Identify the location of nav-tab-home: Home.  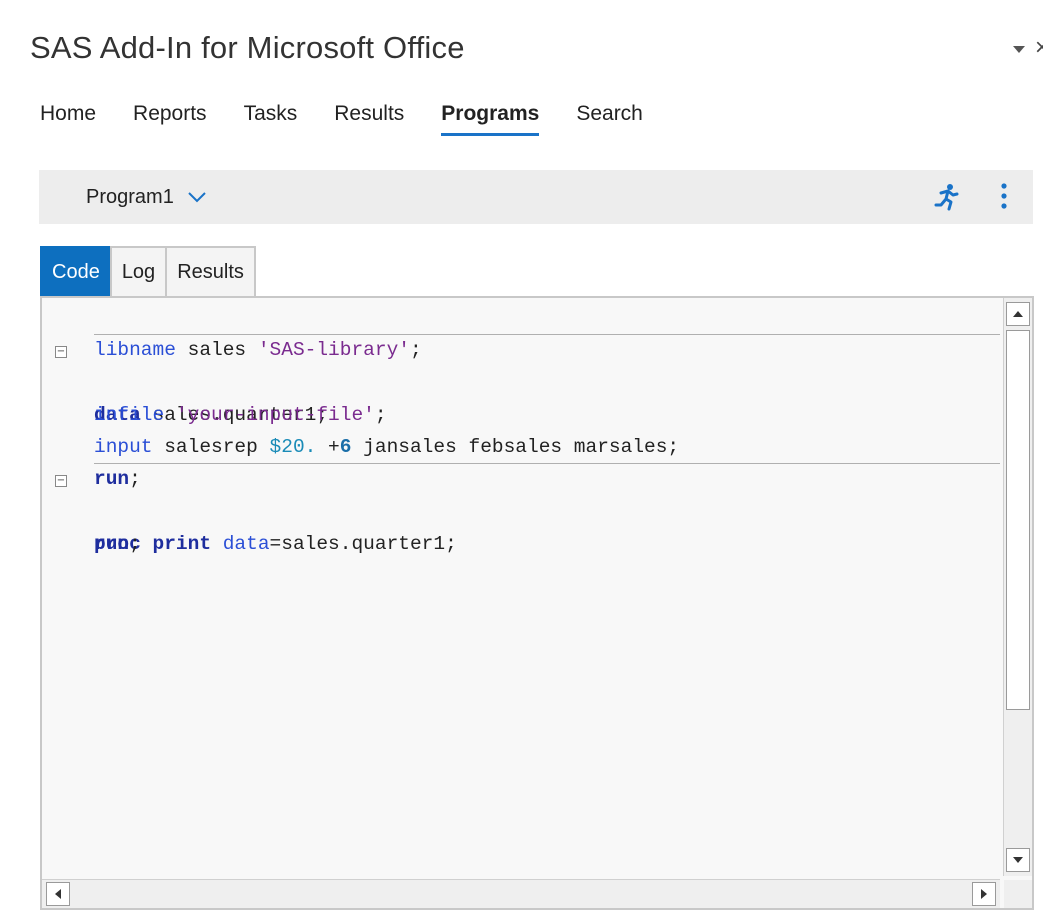
(68, 119).